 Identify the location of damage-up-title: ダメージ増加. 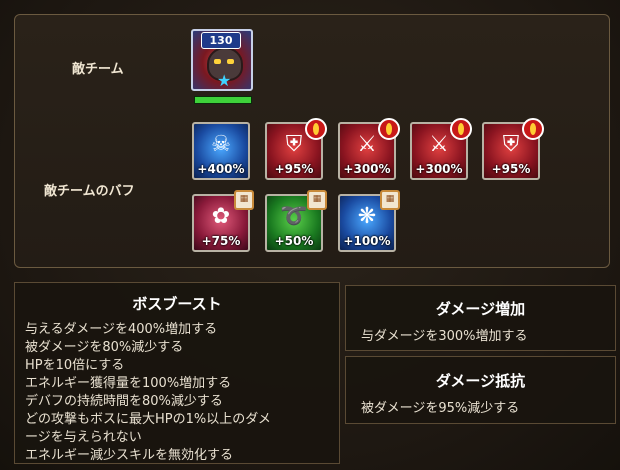
(480, 309).